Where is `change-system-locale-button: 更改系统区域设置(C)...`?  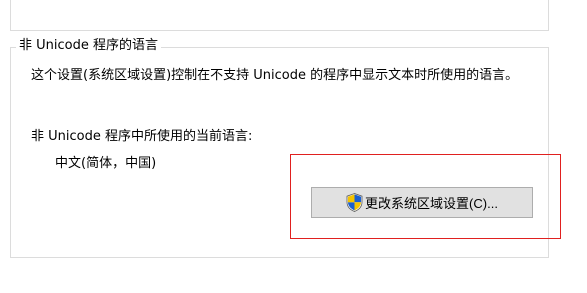 change-system-locale-button: 更改系统区域设置(C)... is located at coordinates (422, 202).